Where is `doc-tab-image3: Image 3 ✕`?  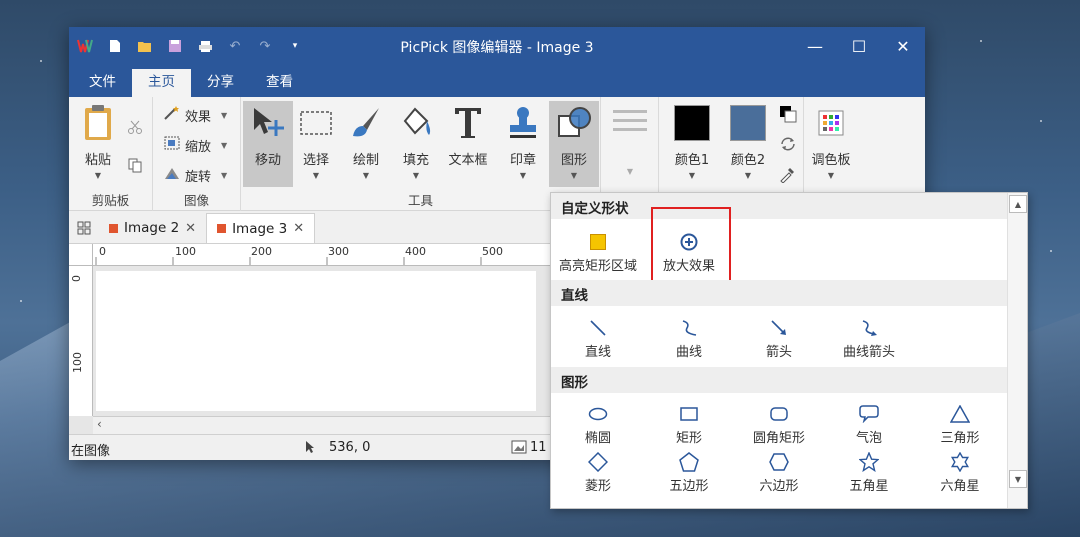 doc-tab-image3: Image 3 ✕ is located at coordinates (261, 228).